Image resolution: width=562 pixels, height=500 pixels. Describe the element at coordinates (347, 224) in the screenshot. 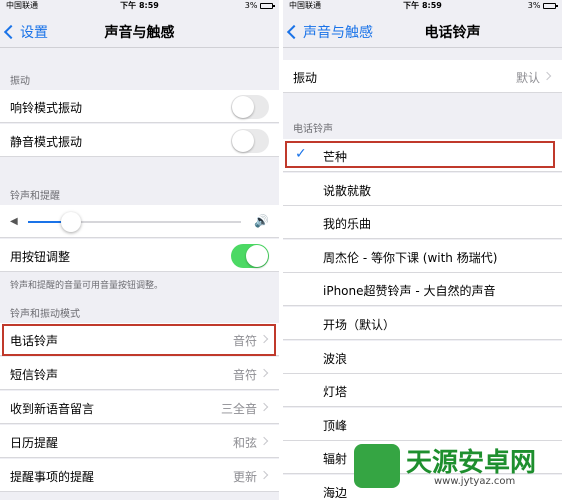

I see `ringtone-option-label: 我的乐曲` at that location.